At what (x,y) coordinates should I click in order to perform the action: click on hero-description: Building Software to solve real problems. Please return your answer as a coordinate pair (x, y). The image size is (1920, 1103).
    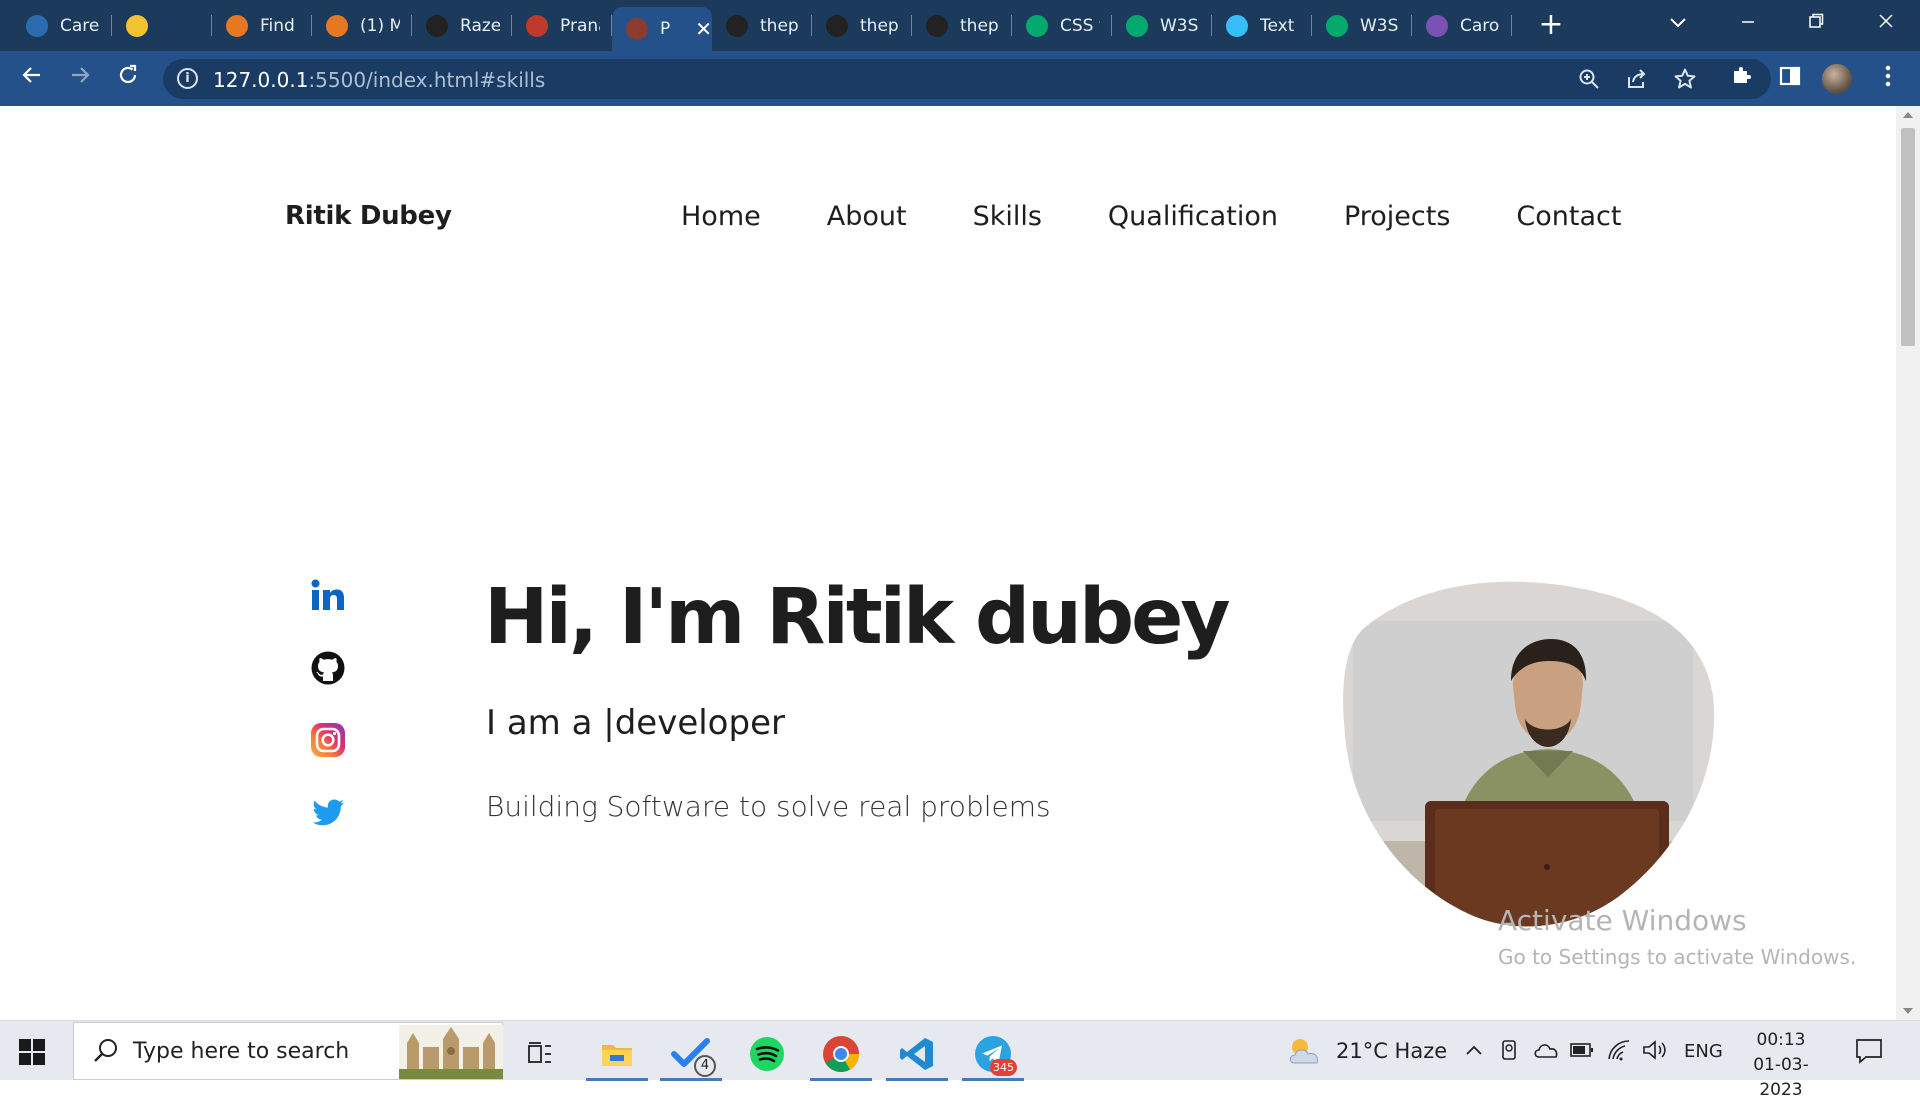
    Looking at the image, I should click on (768, 806).